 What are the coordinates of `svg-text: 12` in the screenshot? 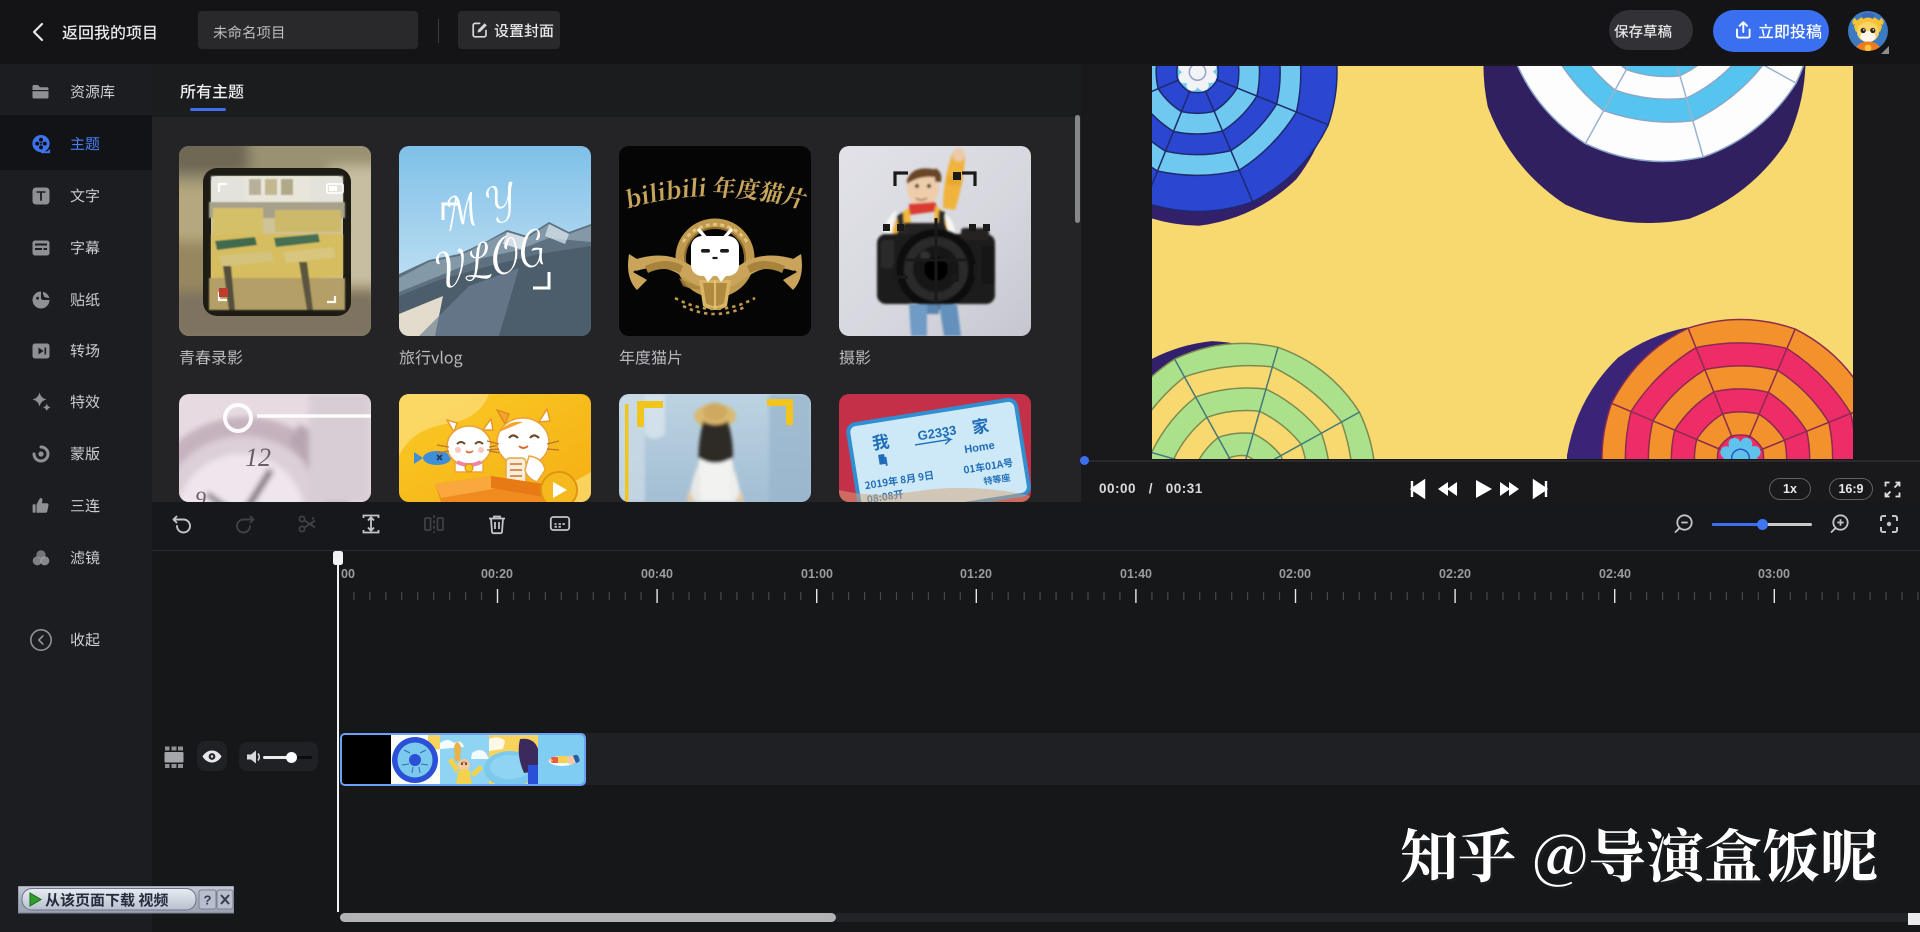 It's located at (258, 457).